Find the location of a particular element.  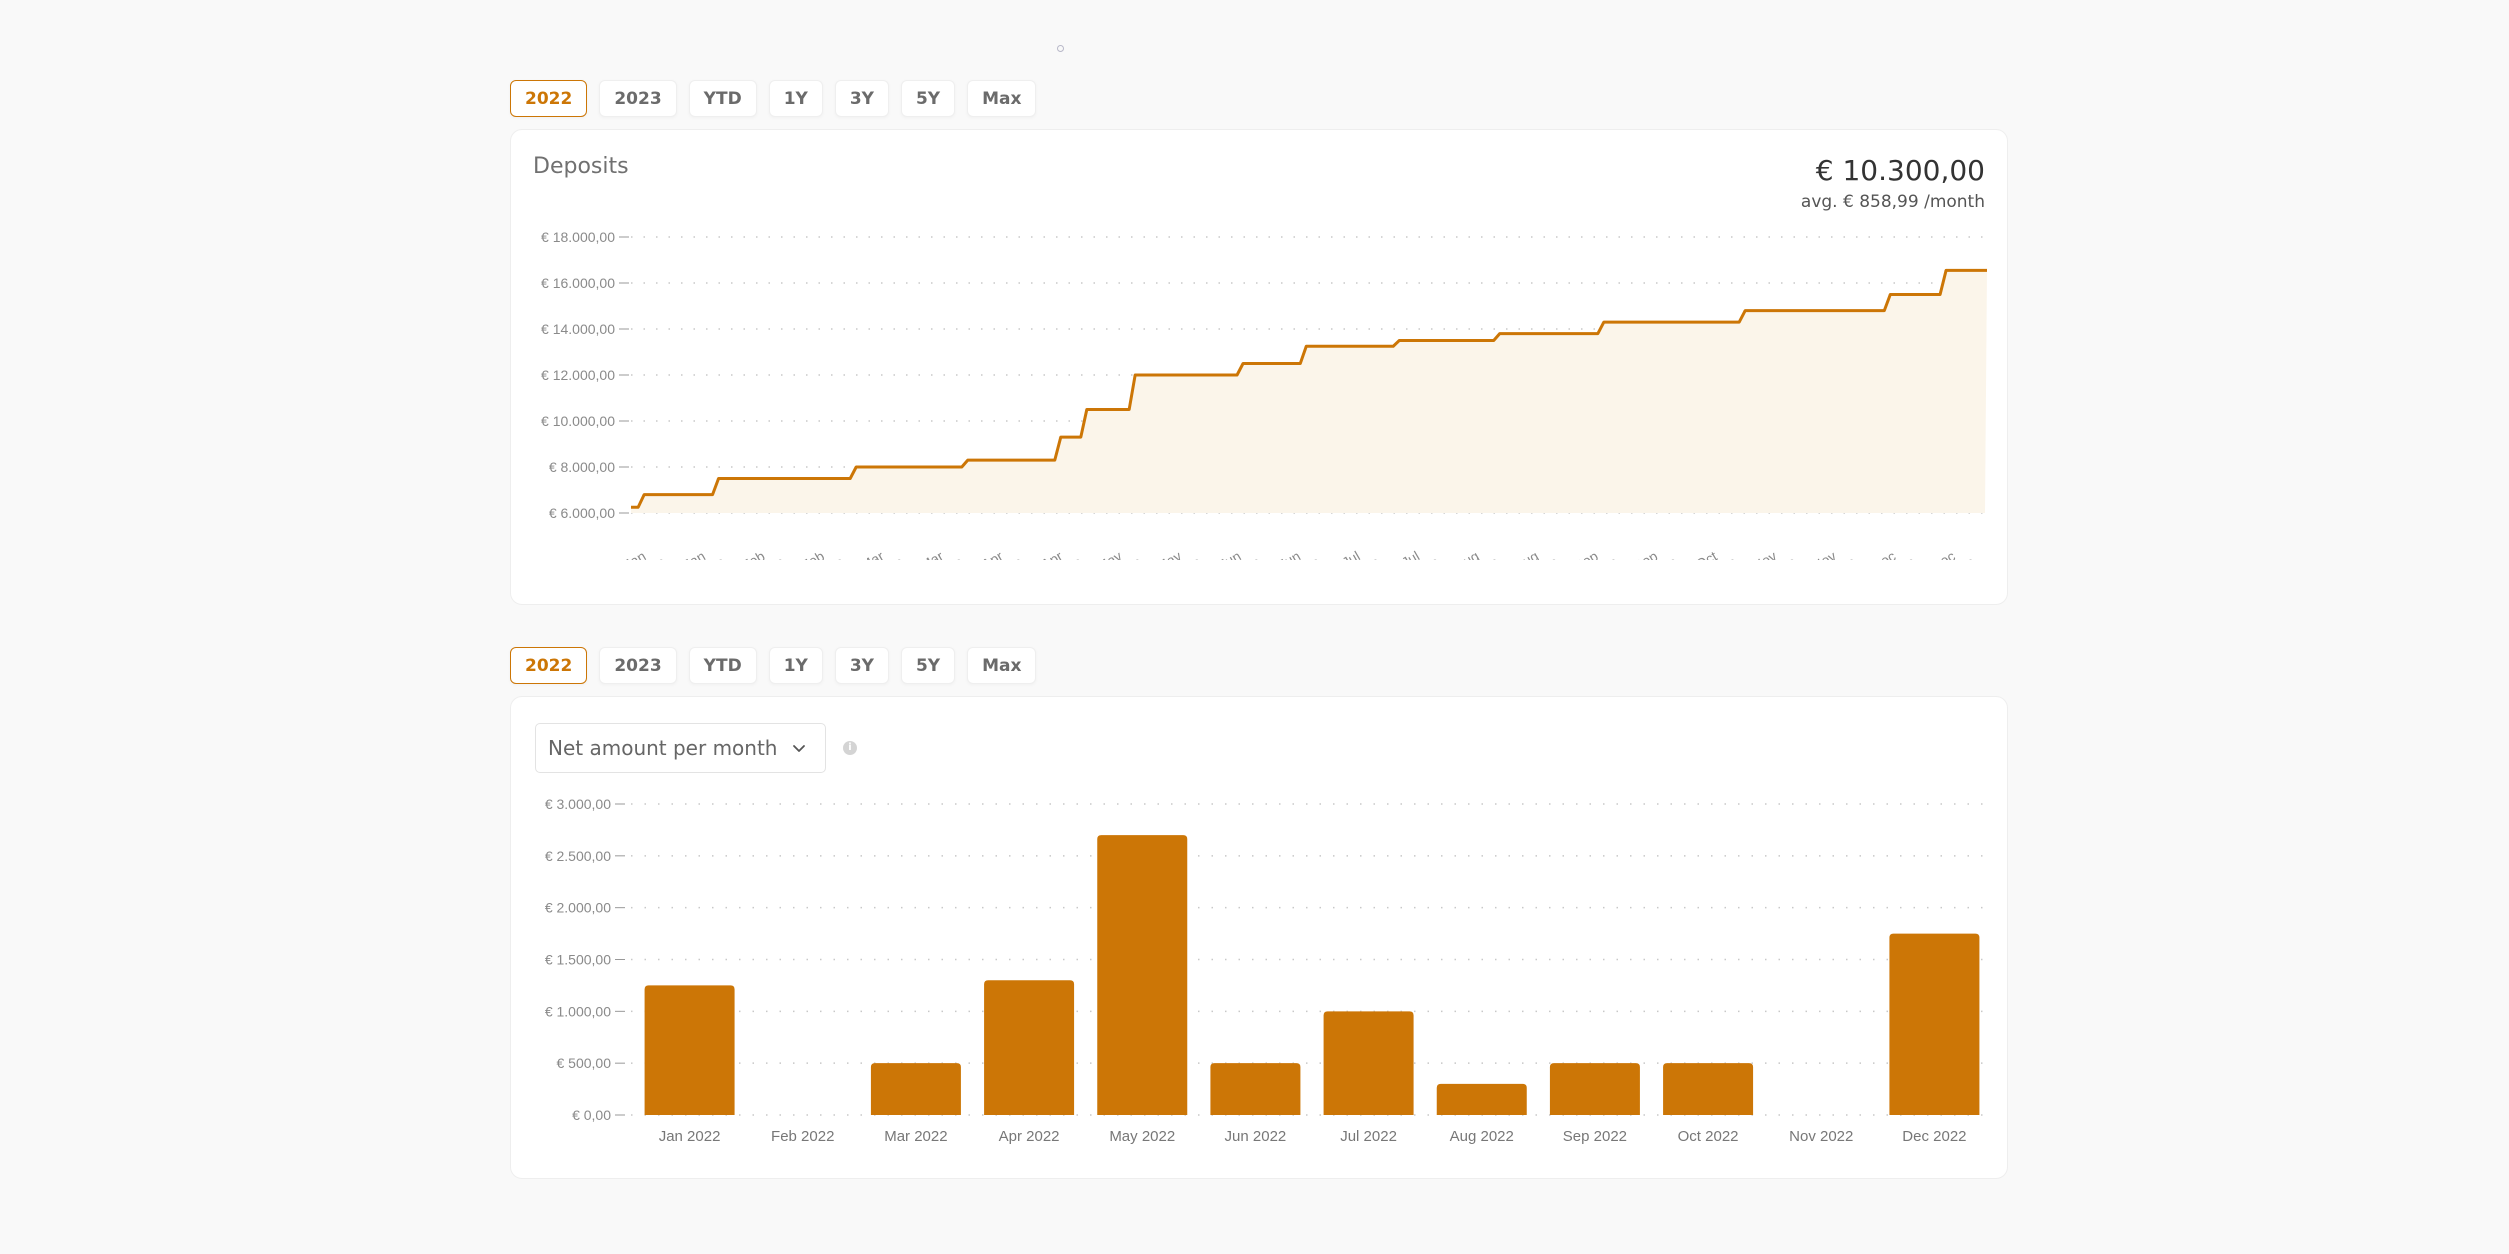

x-tick-label: 01 Jan2022 is located at coordinates (636, 550).